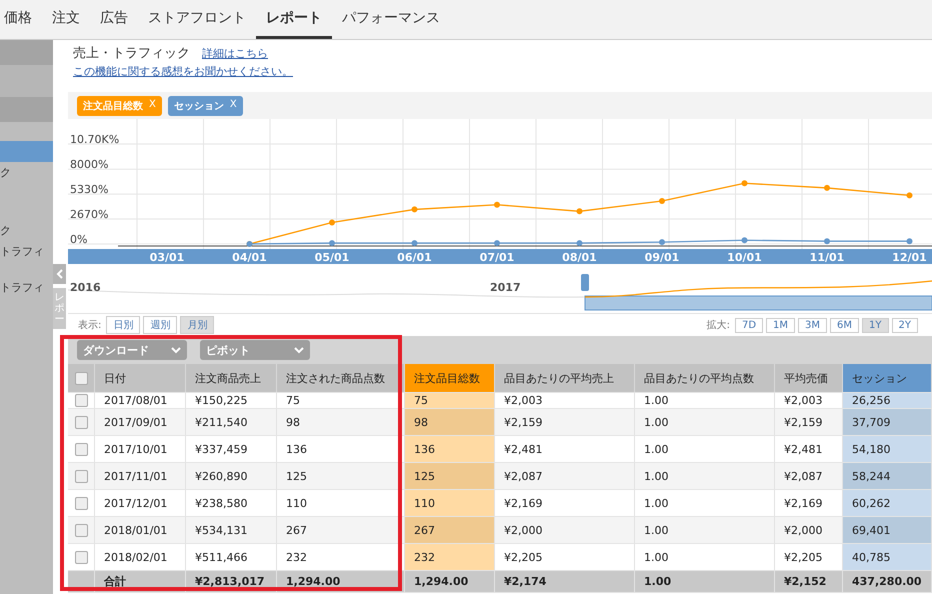  I want to click on feedback-link: この機能に関する感想をお聞かせください。, so click(183, 71).